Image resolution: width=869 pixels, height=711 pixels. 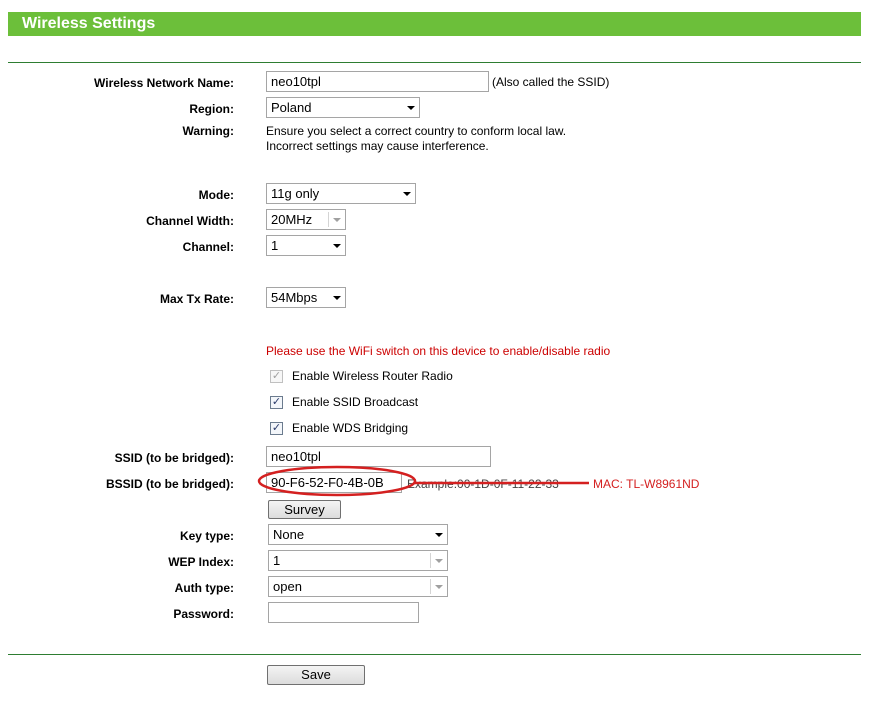 What do you see at coordinates (289, 534) in the screenshot?
I see `key-type-value: None` at bounding box center [289, 534].